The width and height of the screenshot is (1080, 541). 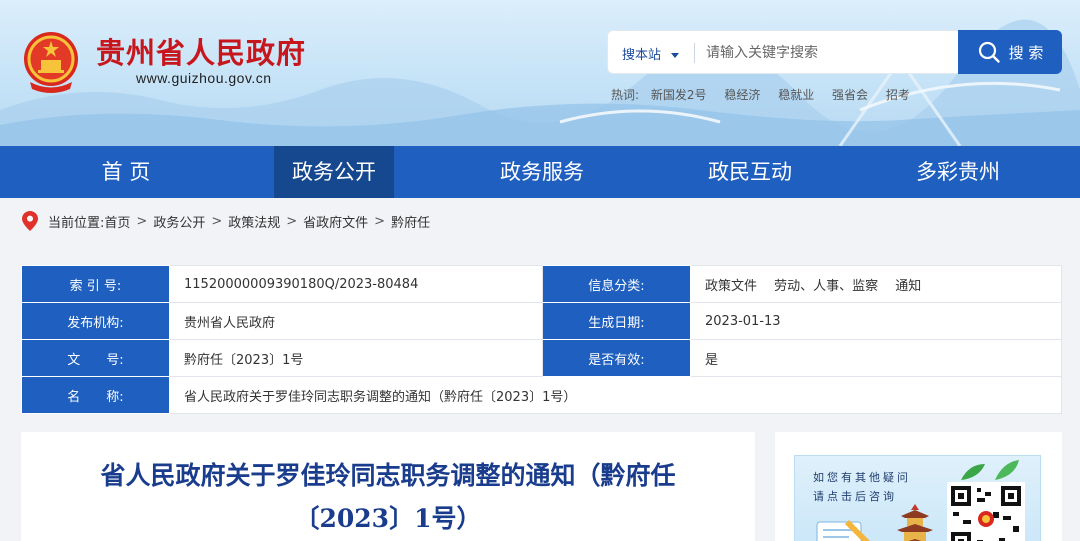 I want to click on name-label: 名 称:, so click(x=95, y=395).